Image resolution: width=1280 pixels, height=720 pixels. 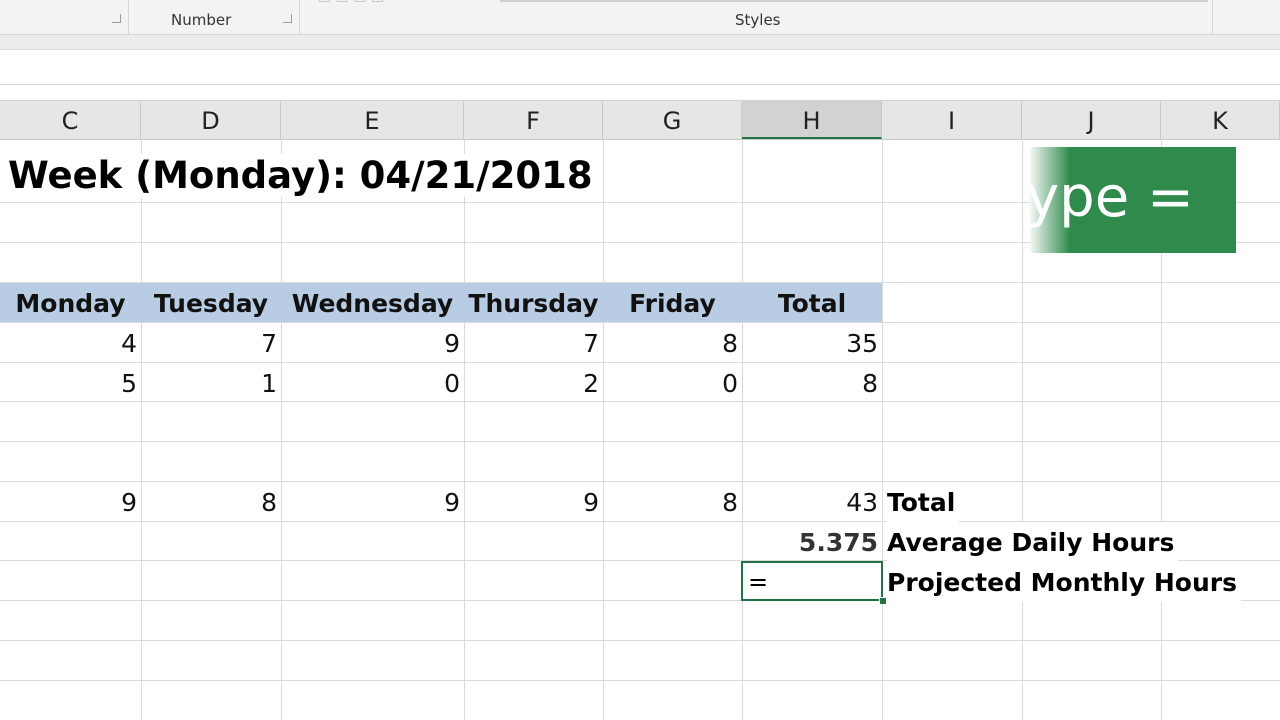 What do you see at coordinates (287, 18) in the screenshot?
I see `number-dialog-launcher-icon` at bounding box center [287, 18].